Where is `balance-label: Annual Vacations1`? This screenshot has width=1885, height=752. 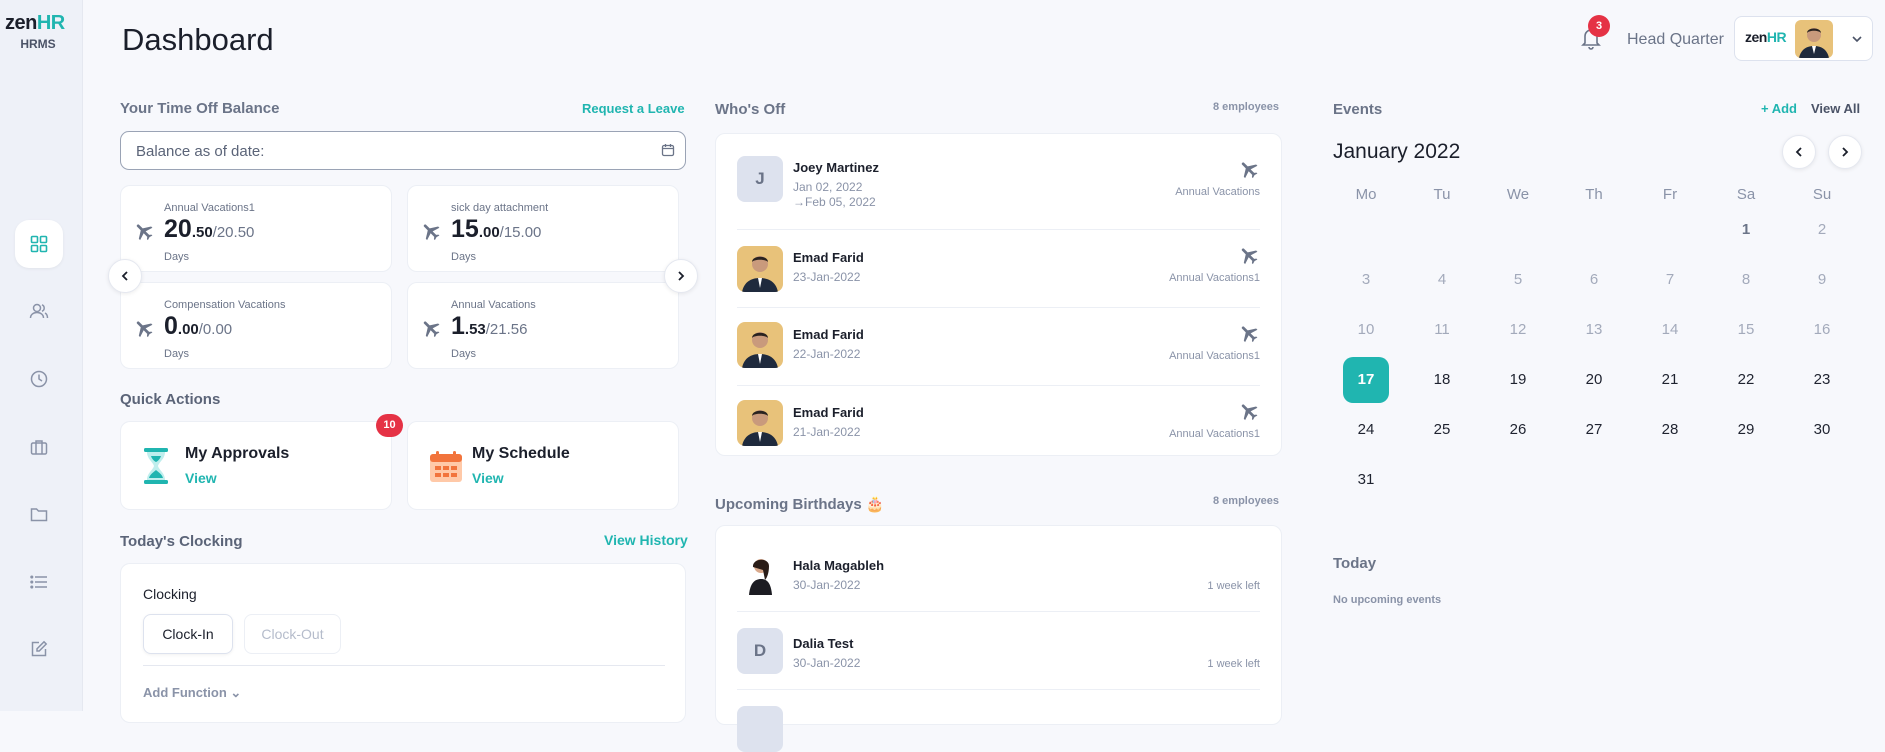
balance-label: Annual Vacations1 is located at coordinates (209, 208).